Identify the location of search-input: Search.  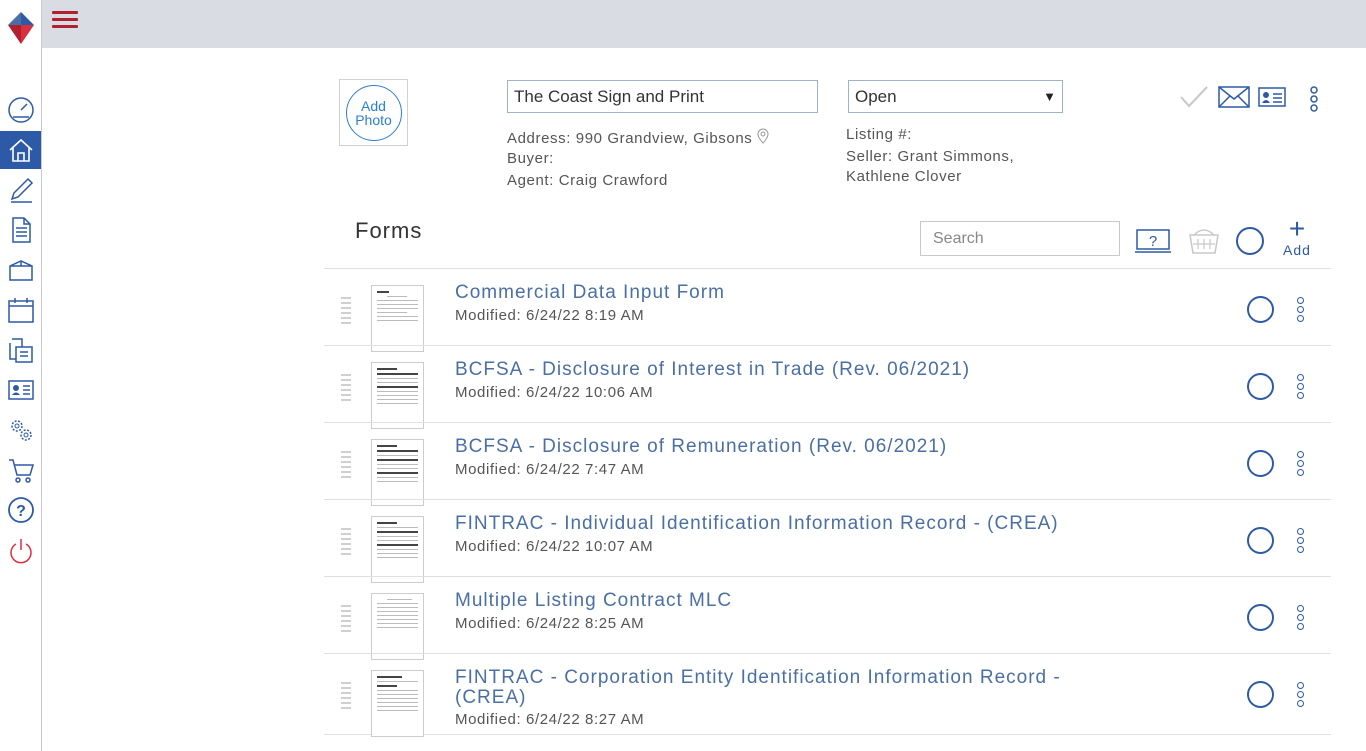
(1020, 238).